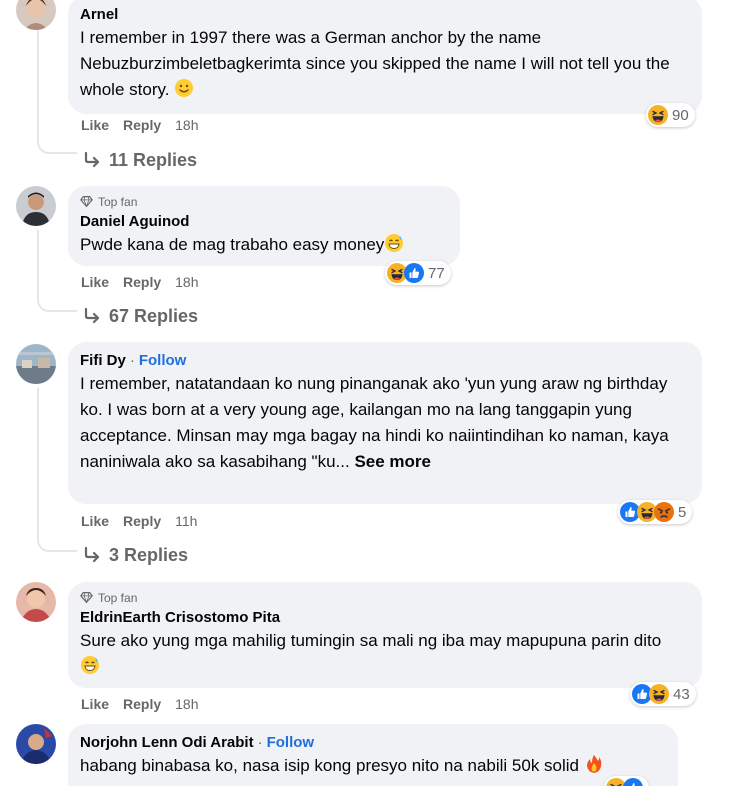  What do you see at coordinates (186, 521) in the screenshot?
I see `comment-timestamp: 11h` at bounding box center [186, 521].